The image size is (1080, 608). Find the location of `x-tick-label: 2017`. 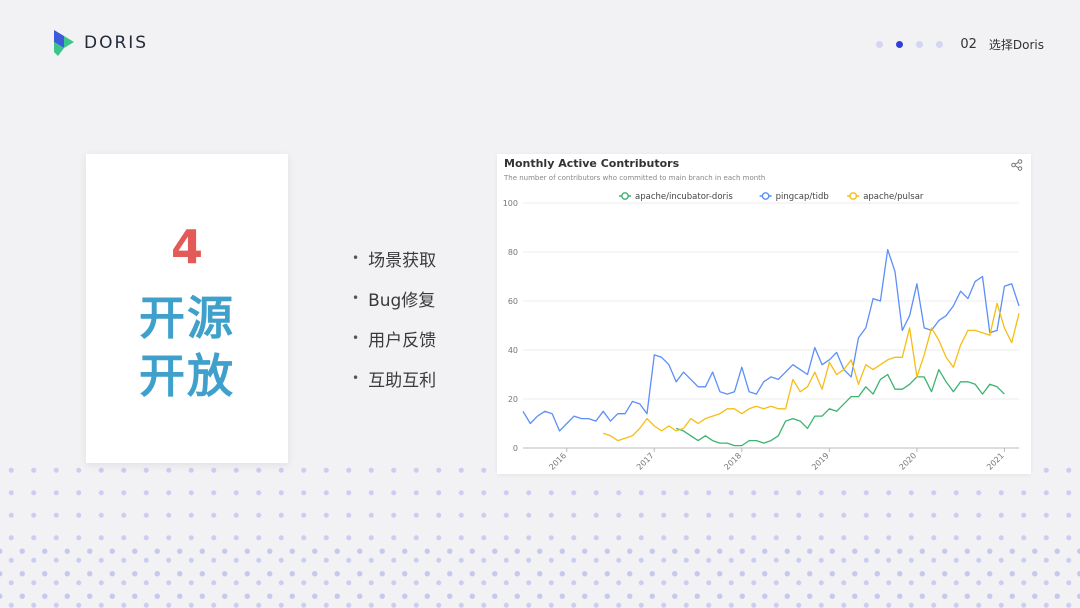

x-tick-label: 2017 is located at coordinates (645, 461).